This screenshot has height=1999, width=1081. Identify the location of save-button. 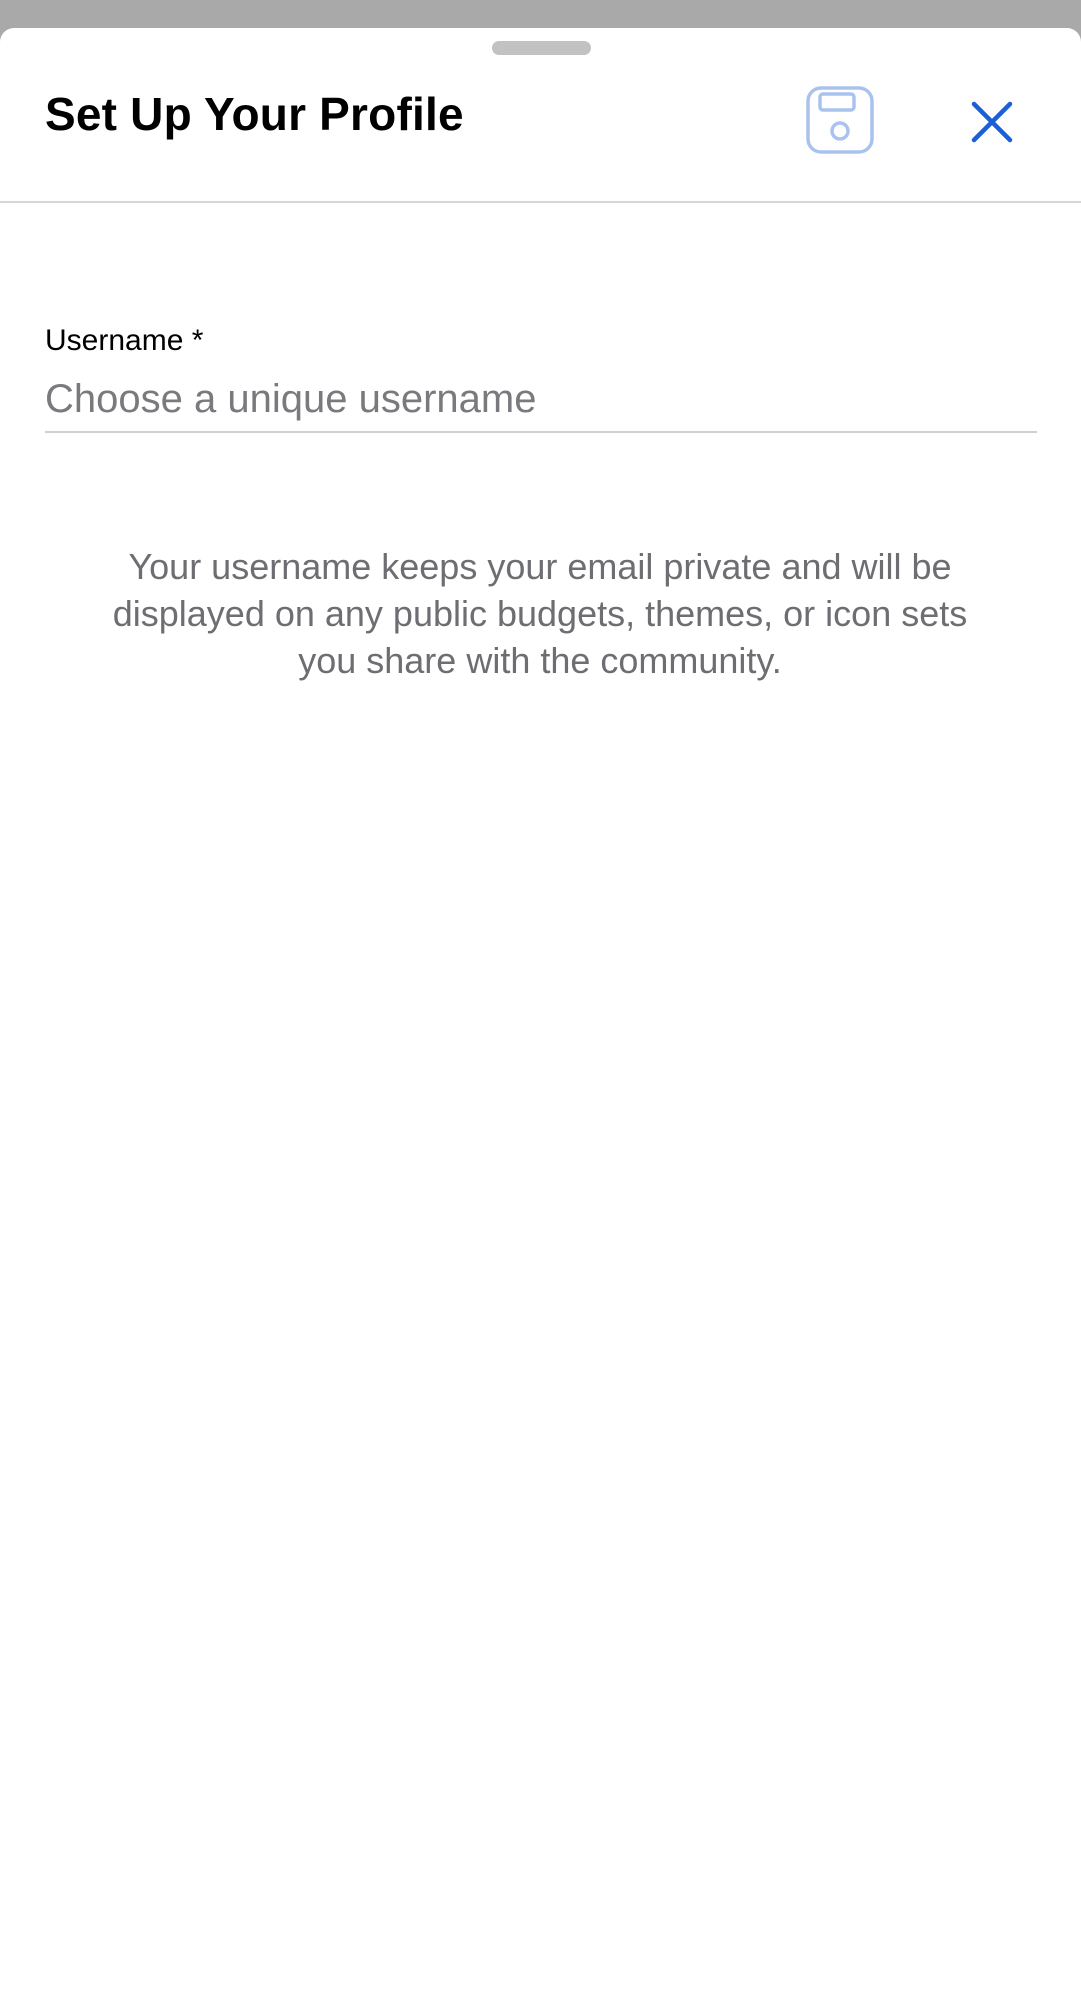
(840, 120).